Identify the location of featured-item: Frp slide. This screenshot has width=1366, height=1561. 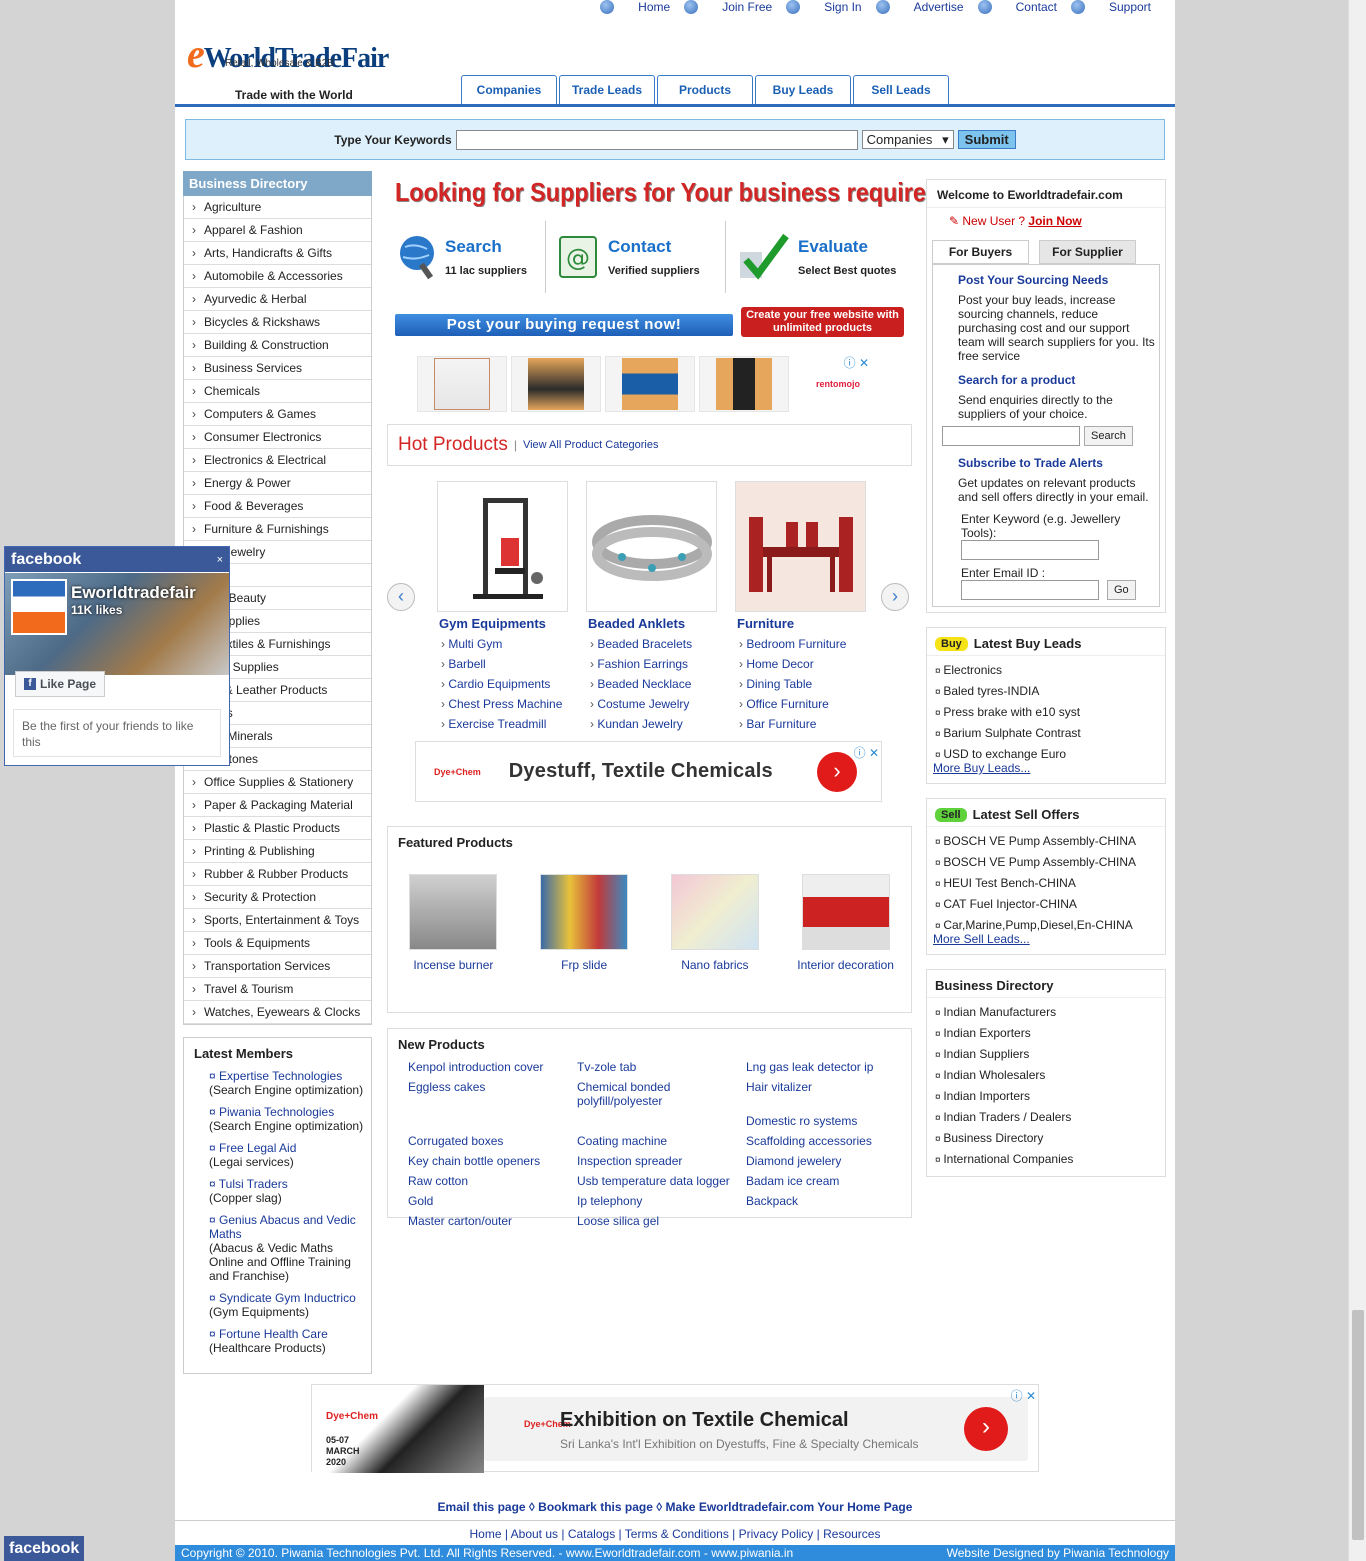
(584, 923).